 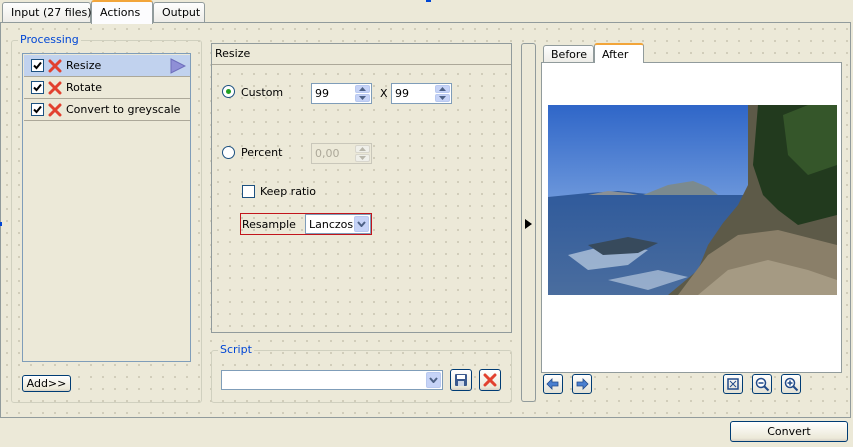 I want to click on percent-value: 0,00, so click(x=327, y=153).